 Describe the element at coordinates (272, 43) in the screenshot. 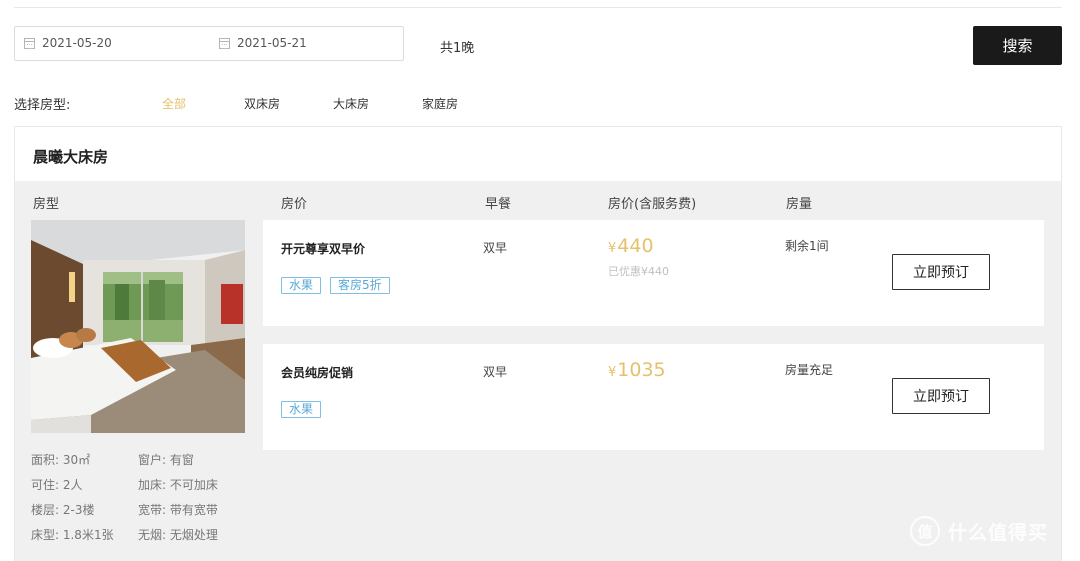

I see `checkout-date-value: 2021-05-21` at that location.